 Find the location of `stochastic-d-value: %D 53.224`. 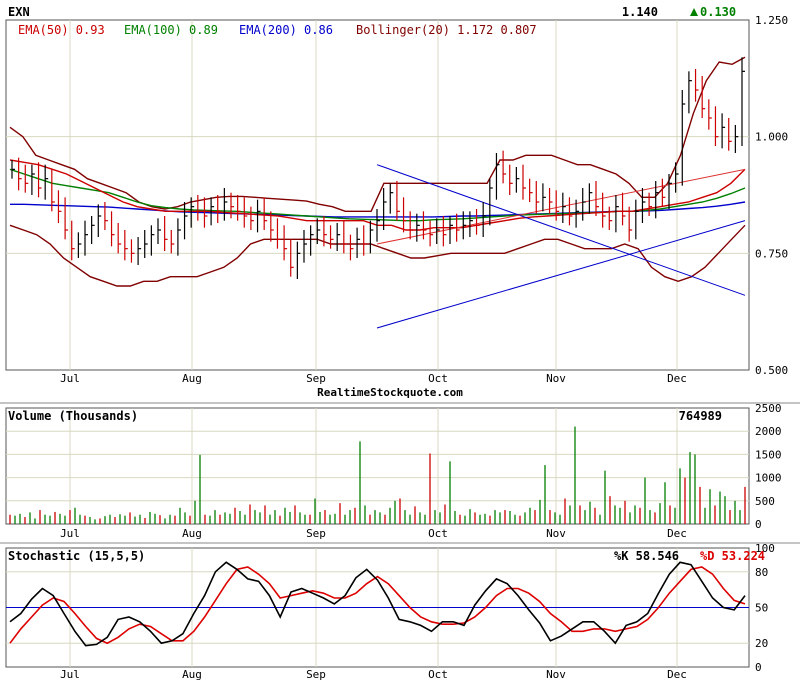

stochastic-d-value: %D 53.224 is located at coordinates (732, 556).